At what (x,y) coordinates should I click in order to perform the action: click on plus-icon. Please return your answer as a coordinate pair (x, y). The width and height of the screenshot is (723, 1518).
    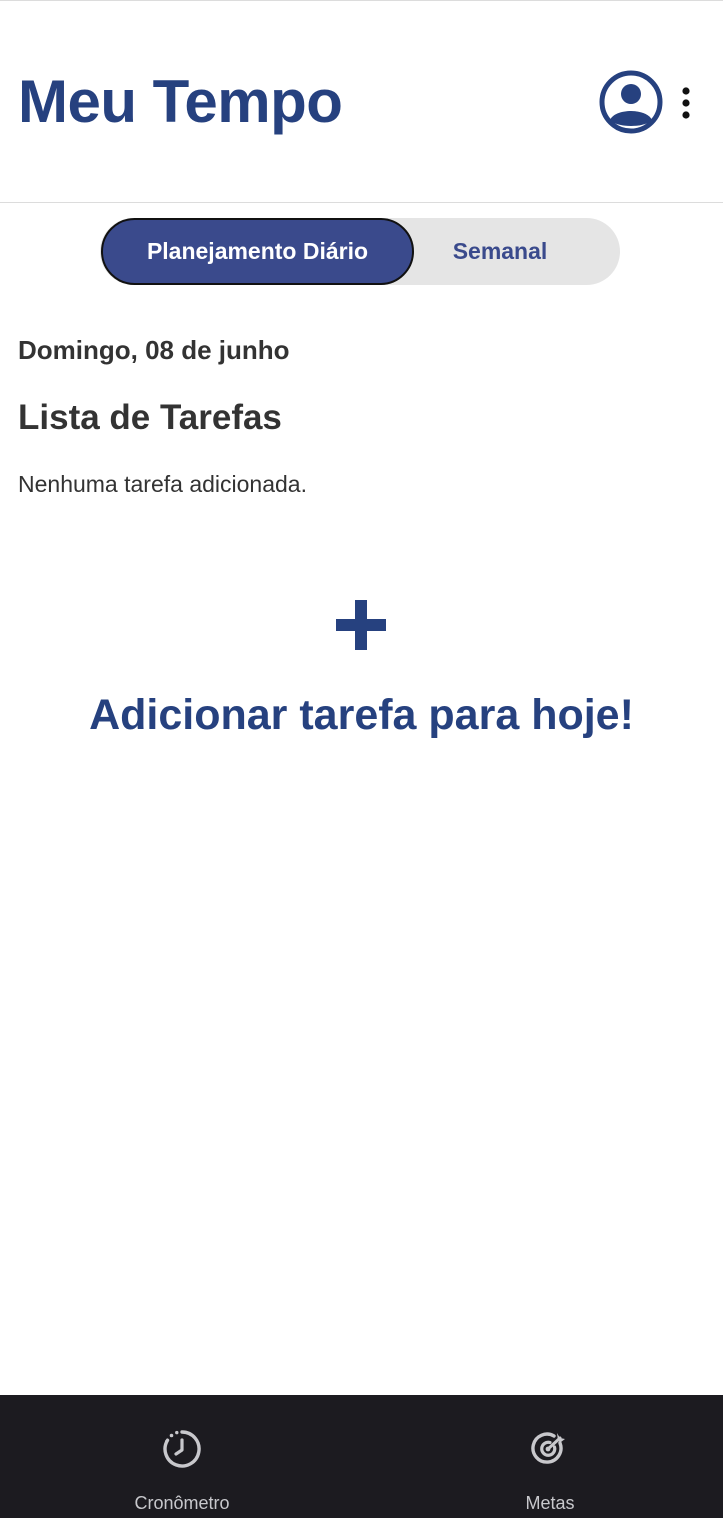
    Looking at the image, I should click on (361, 625).